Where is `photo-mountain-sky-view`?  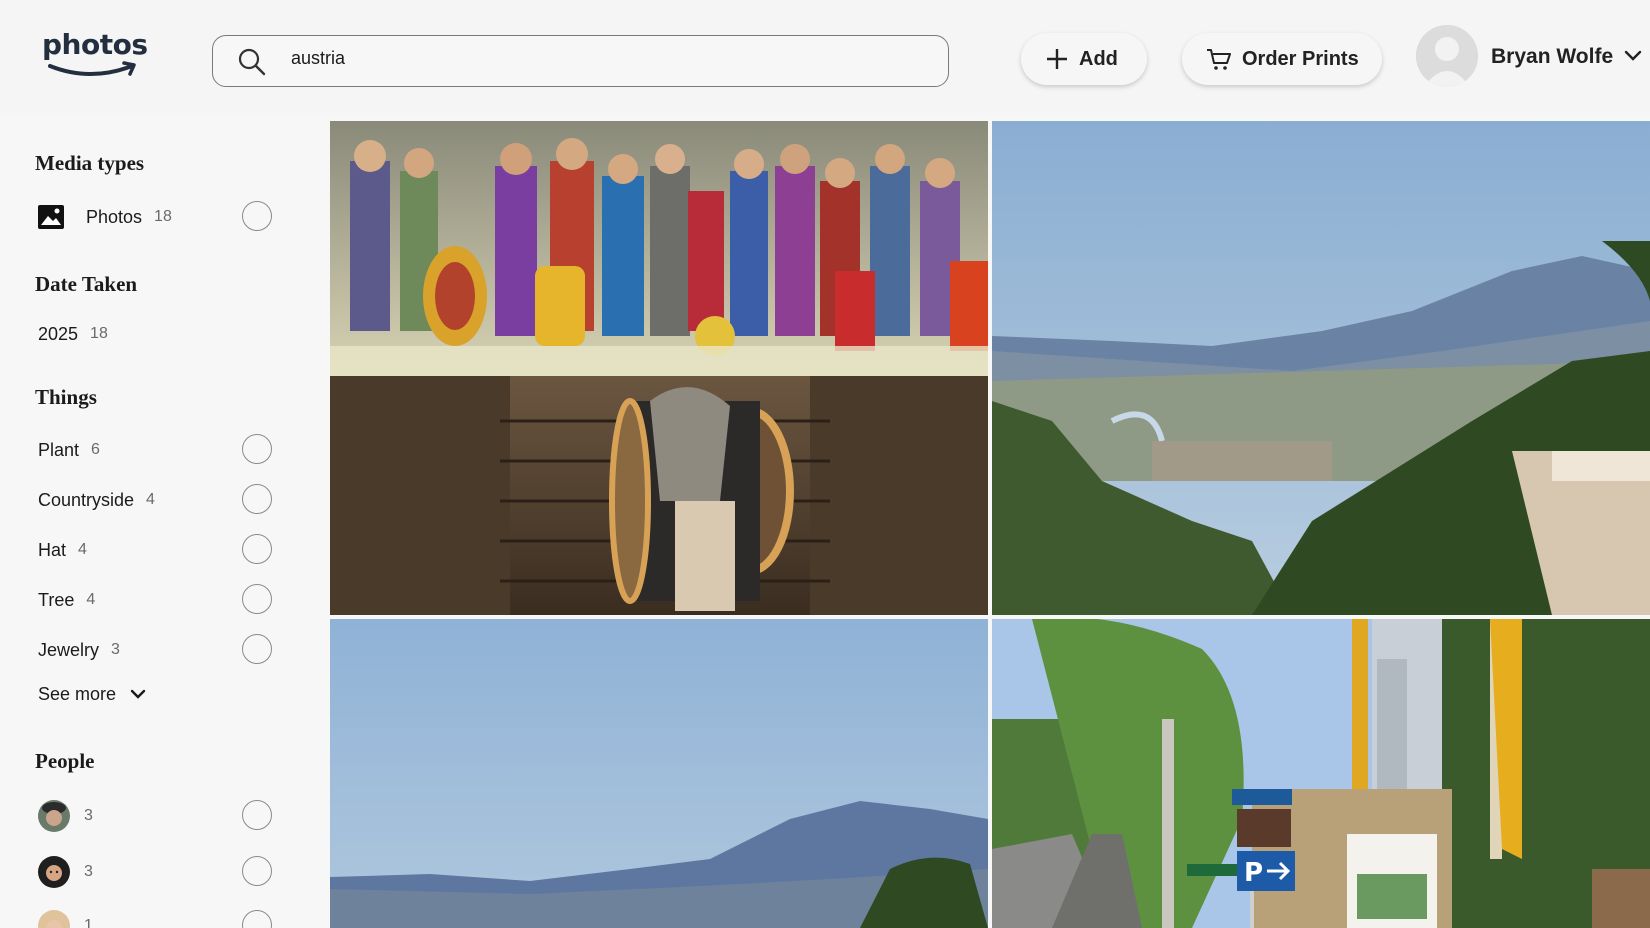 photo-mountain-sky-view is located at coordinates (659, 773).